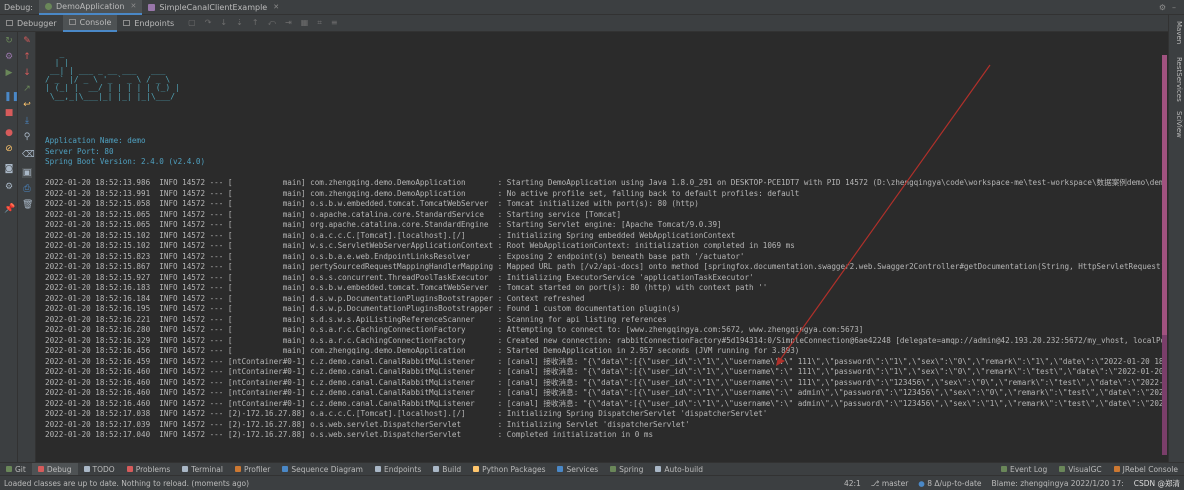 The width and height of the screenshot is (1184, 490). What do you see at coordinates (9, 113) in the screenshot?
I see `stop-icon: ■` at bounding box center [9, 113].